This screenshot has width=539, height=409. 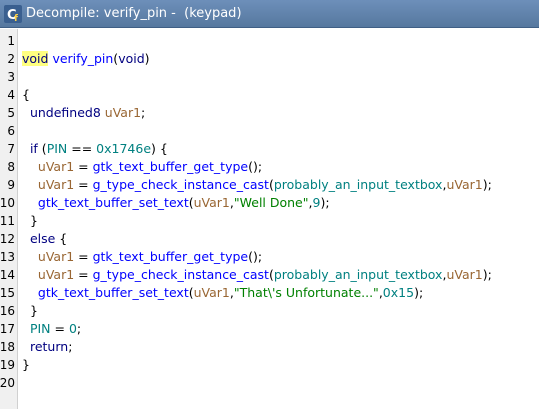 I want to click on line-number: 20, so click(x=7, y=383).